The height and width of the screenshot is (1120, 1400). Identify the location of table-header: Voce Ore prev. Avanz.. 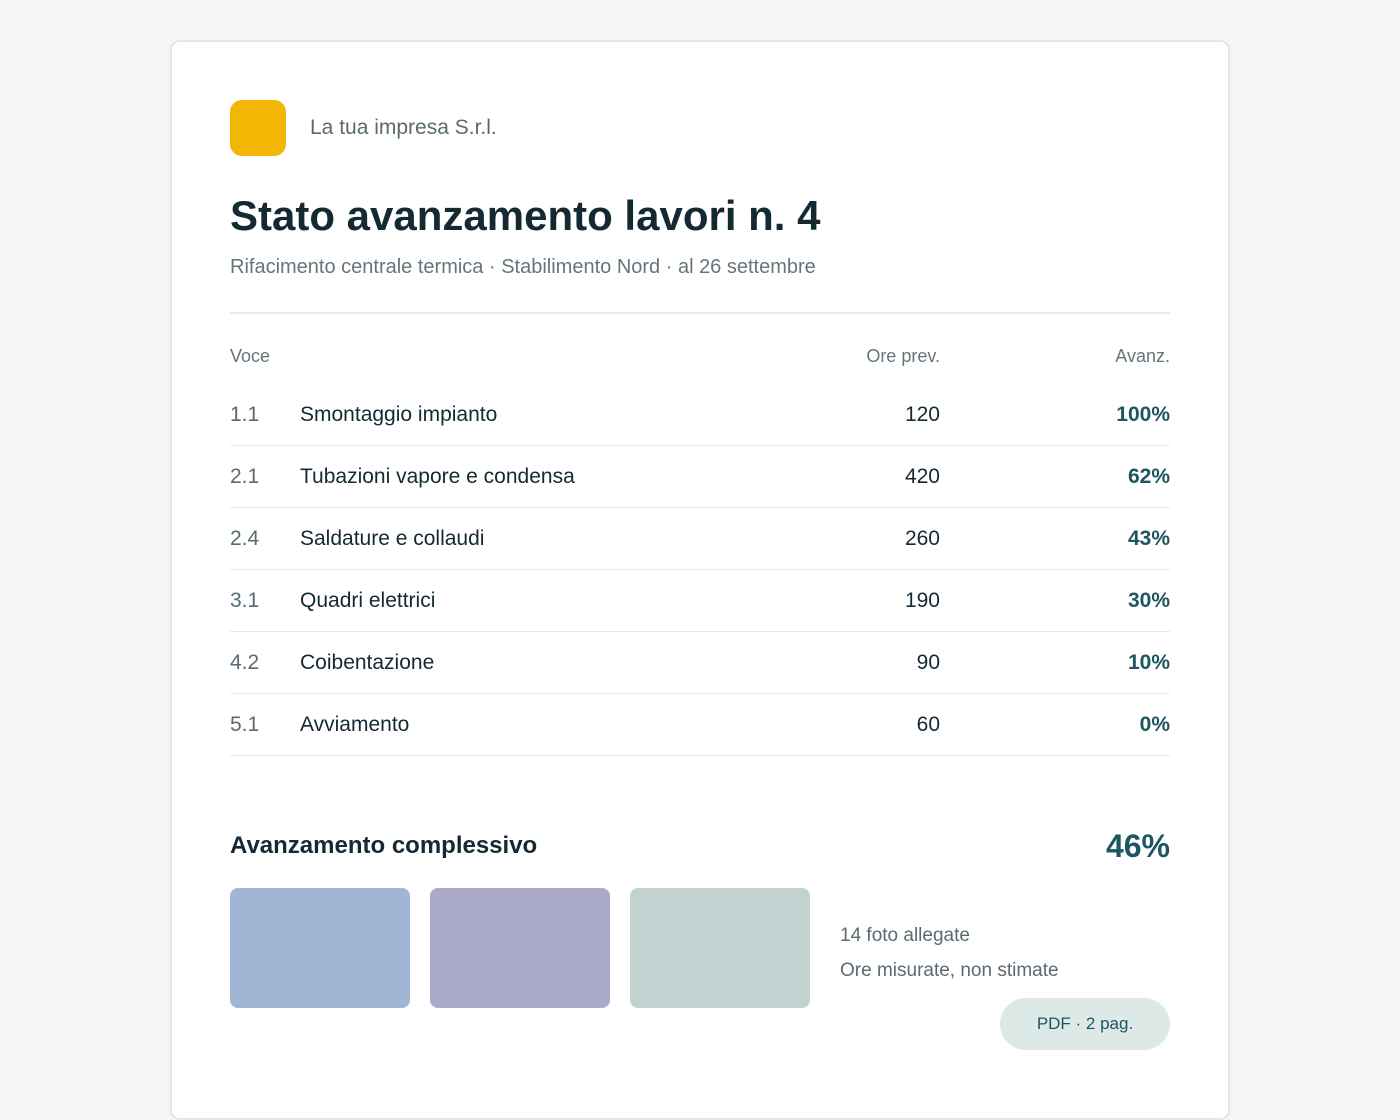
(700, 356).